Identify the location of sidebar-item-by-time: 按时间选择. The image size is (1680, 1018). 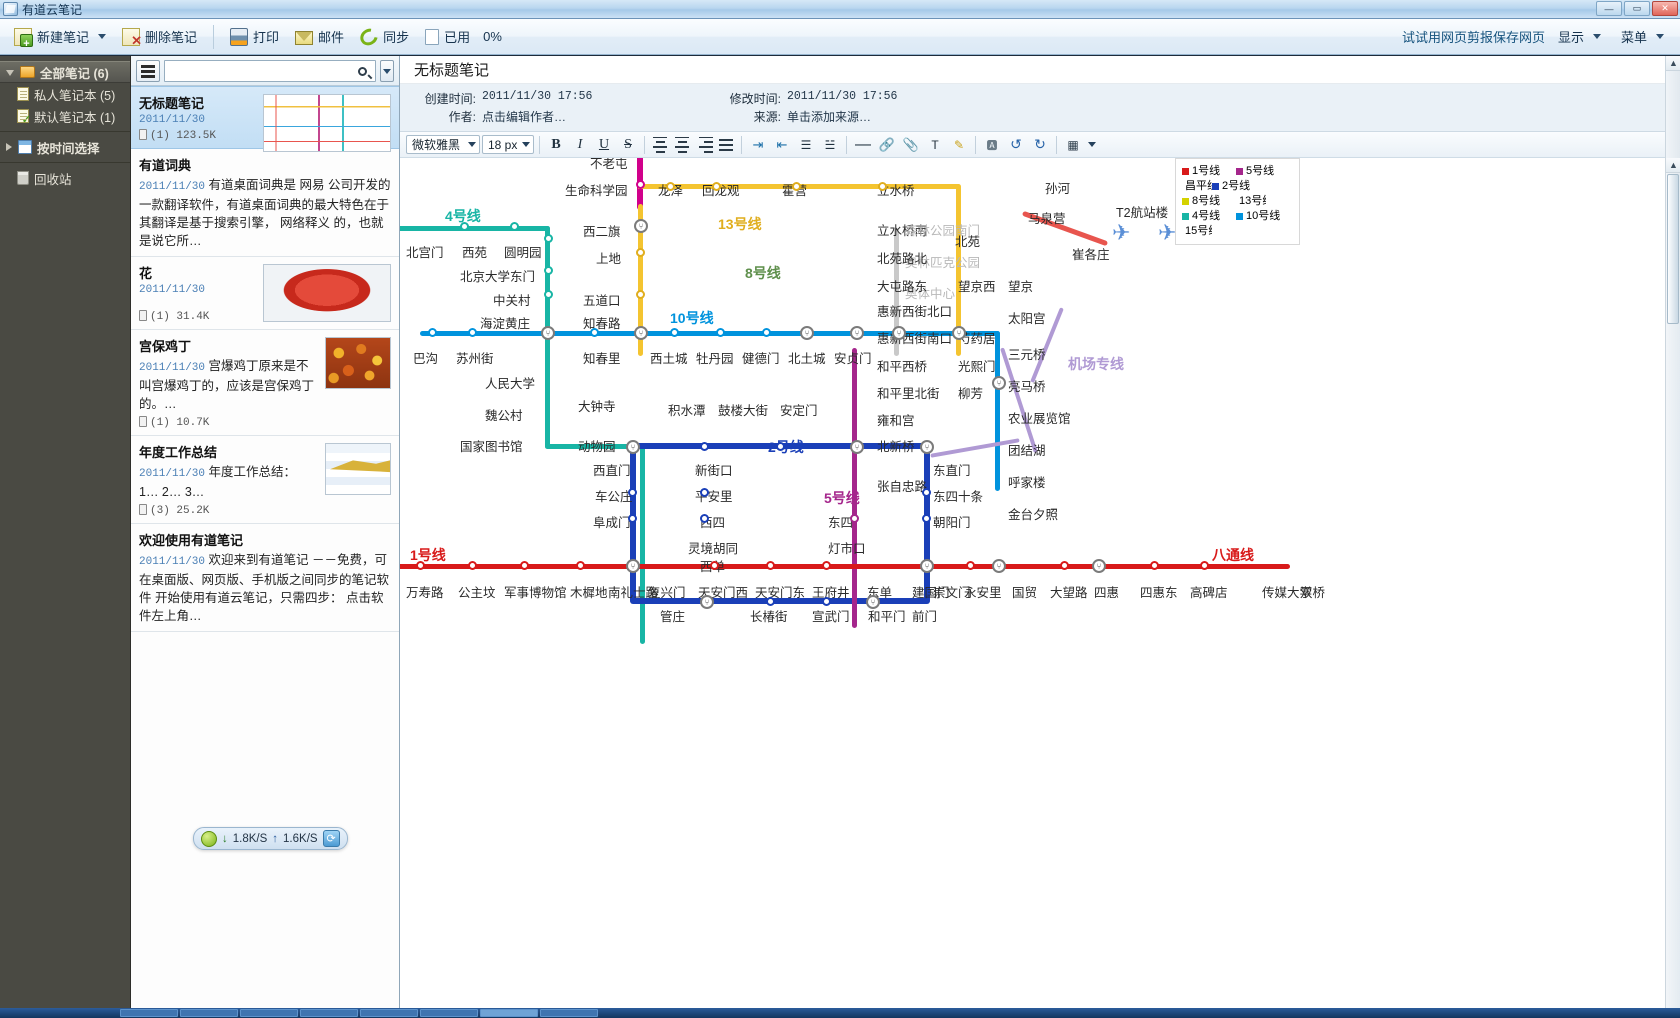
(65, 147).